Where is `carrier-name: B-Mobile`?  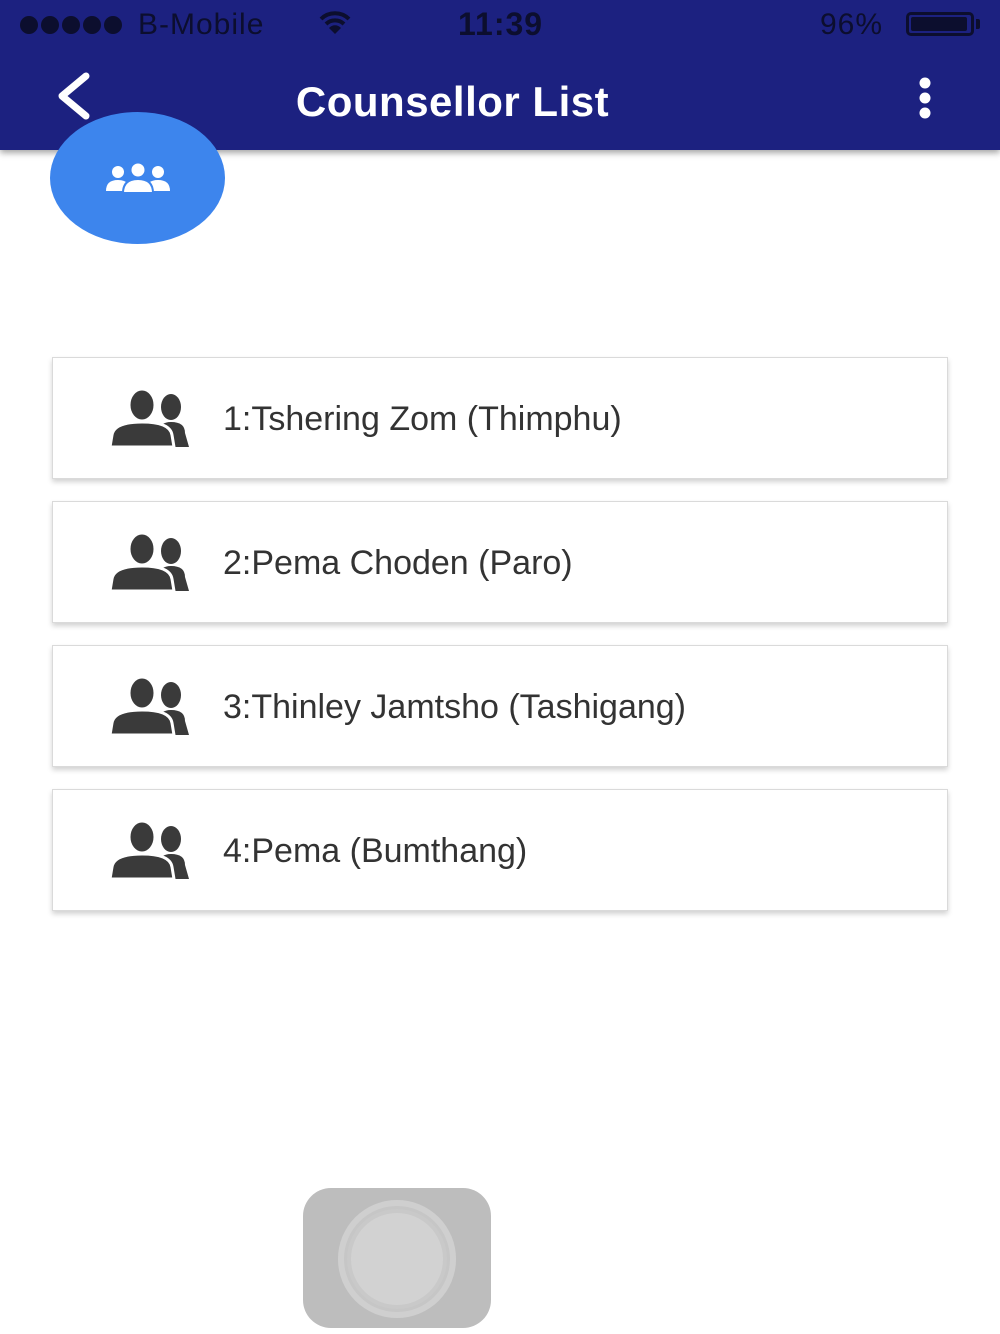 carrier-name: B-Mobile is located at coordinates (201, 24).